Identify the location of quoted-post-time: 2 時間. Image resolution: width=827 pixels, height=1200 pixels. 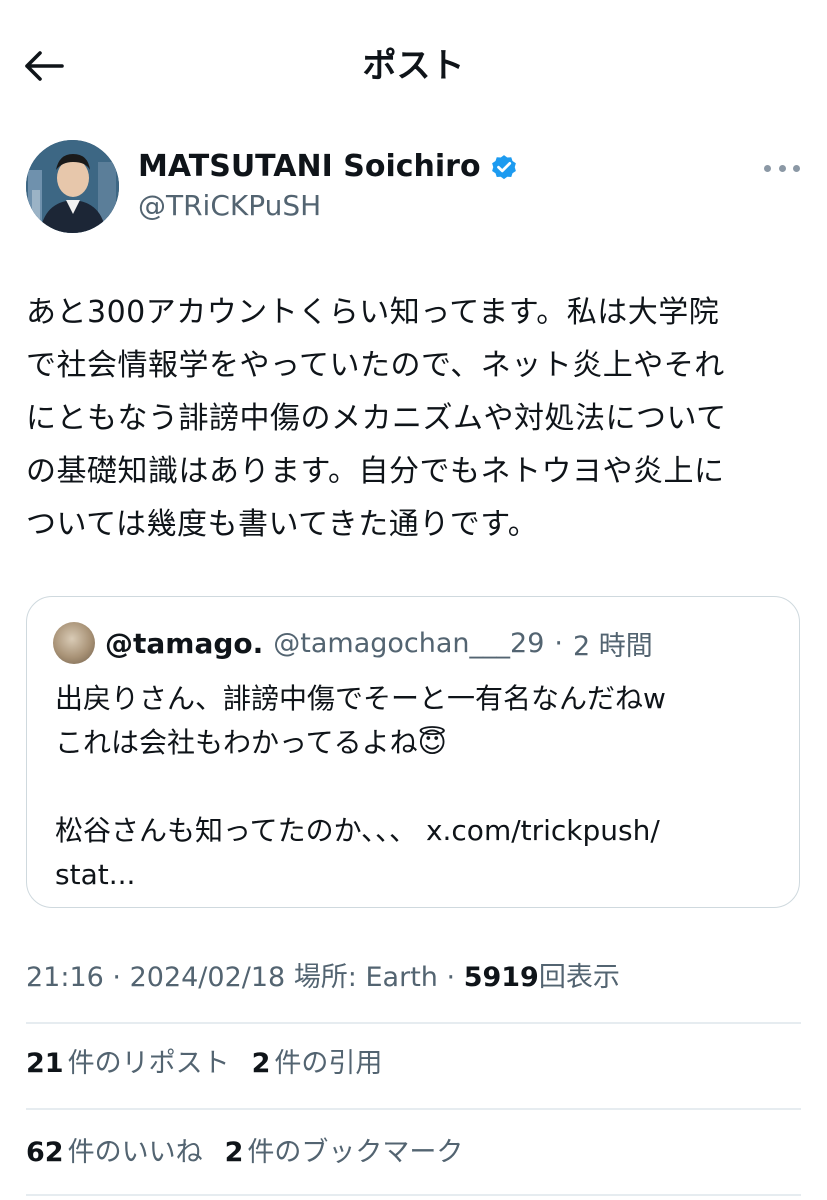
(612, 646).